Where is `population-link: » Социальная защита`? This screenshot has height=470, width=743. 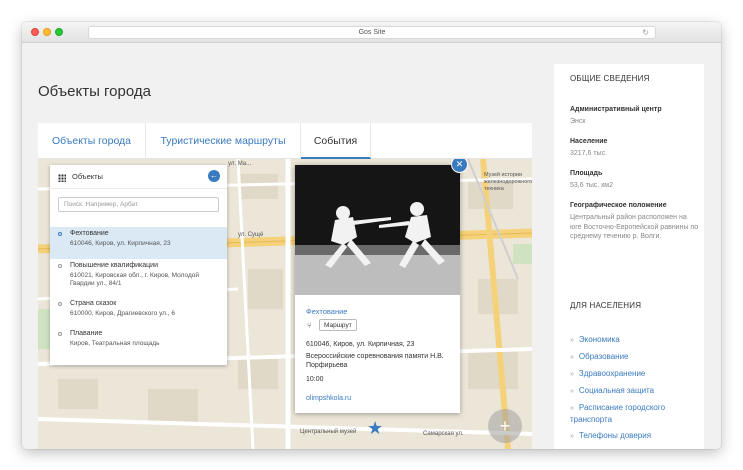
population-link: » Социальная защита is located at coordinates (635, 391).